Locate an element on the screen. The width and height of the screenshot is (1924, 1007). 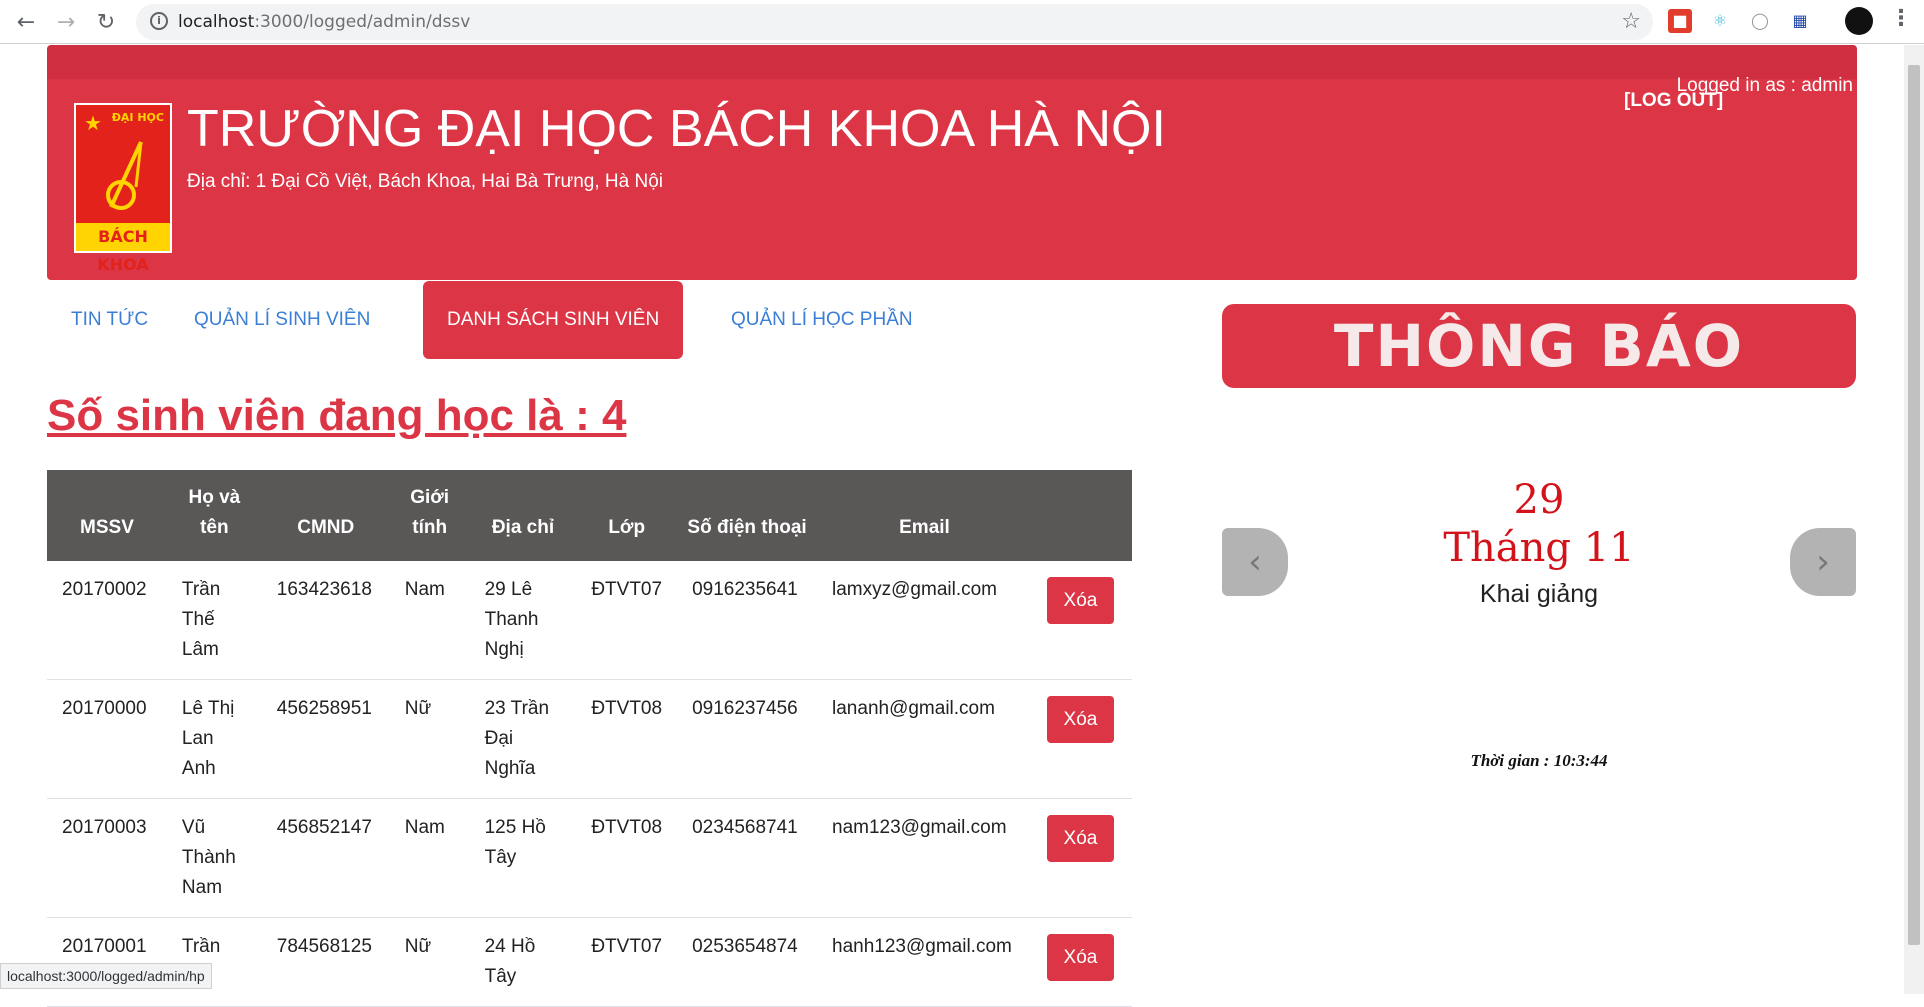
column-header-action is located at coordinates (1081, 515).